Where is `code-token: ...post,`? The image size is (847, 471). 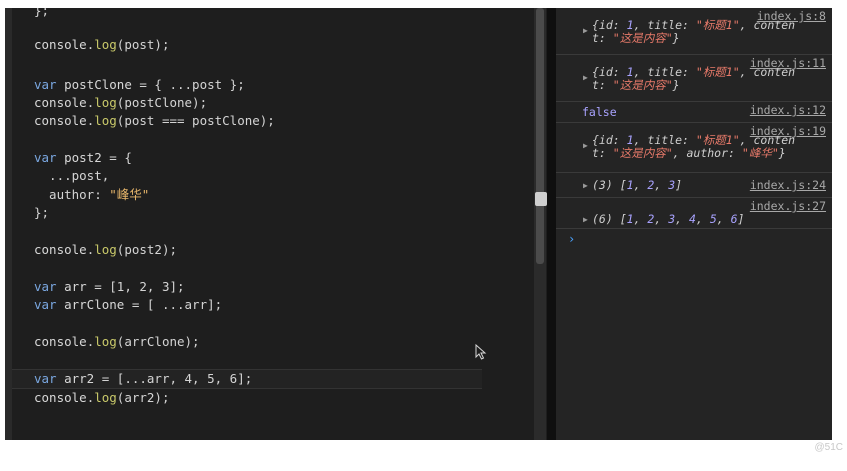 code-token: ...post, is located at coordinates (72, 175).